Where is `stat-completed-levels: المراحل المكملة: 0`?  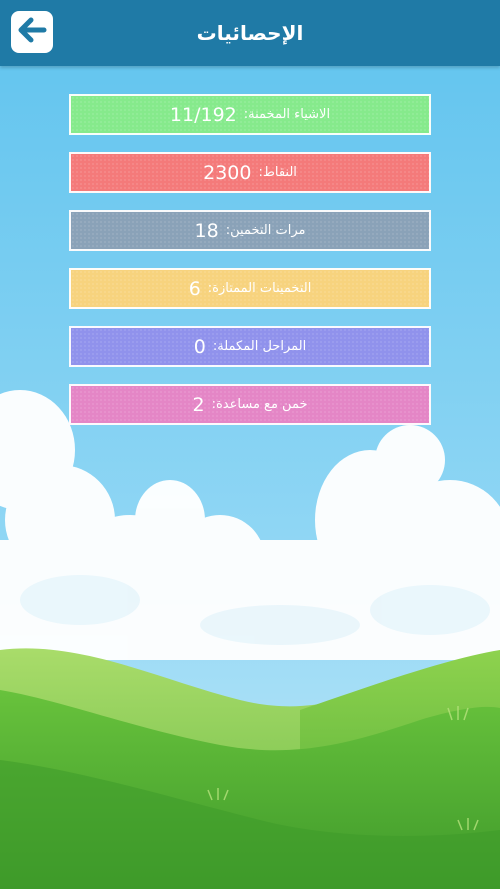 stat-completed-levels: المراحل المكملة: 0 is located at coordinates (250, 346).